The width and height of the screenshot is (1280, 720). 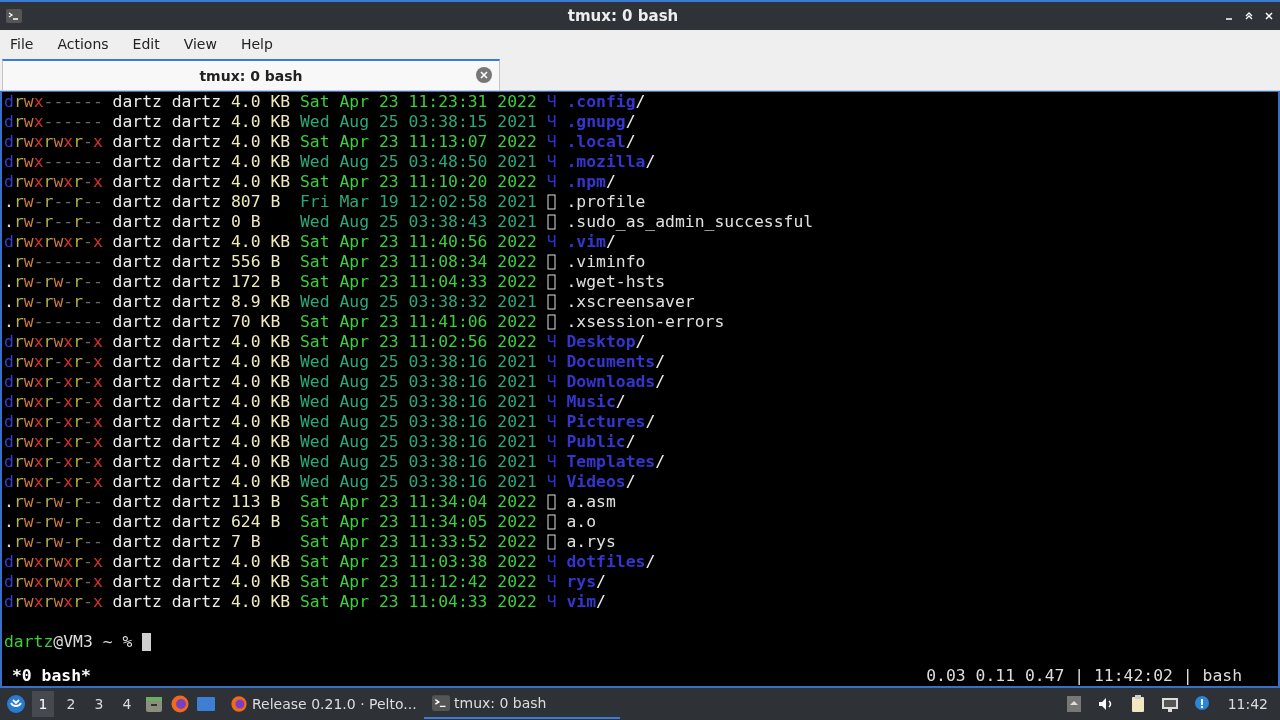 What do you see at coordinates (596, 481) in the screenshot?
I see `directory-name: Videos` at bounding box center [596, 481].